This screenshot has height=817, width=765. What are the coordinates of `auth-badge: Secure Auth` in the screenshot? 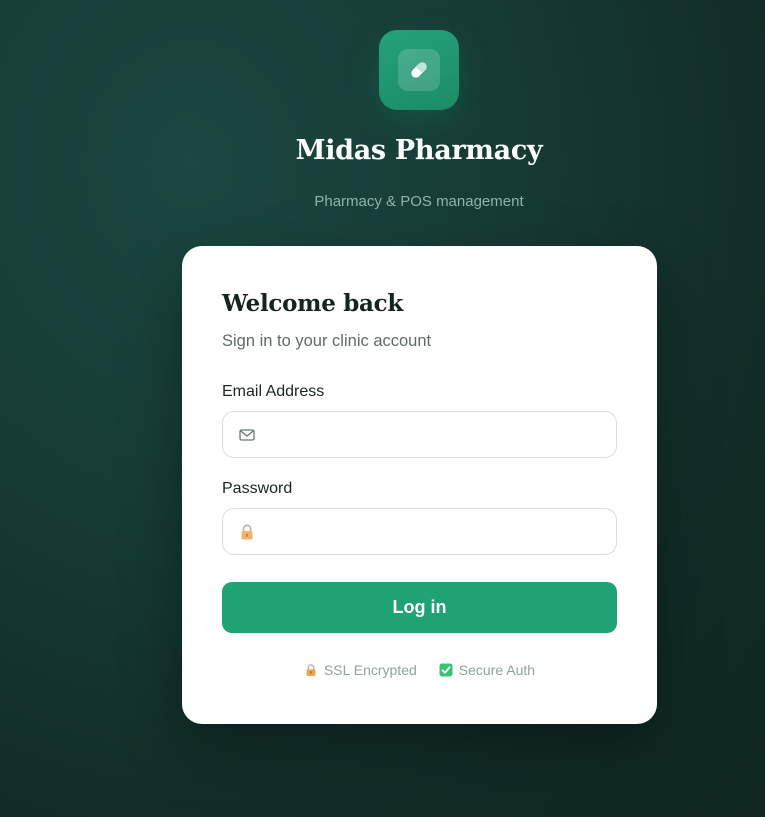 It's located at (487, 670).